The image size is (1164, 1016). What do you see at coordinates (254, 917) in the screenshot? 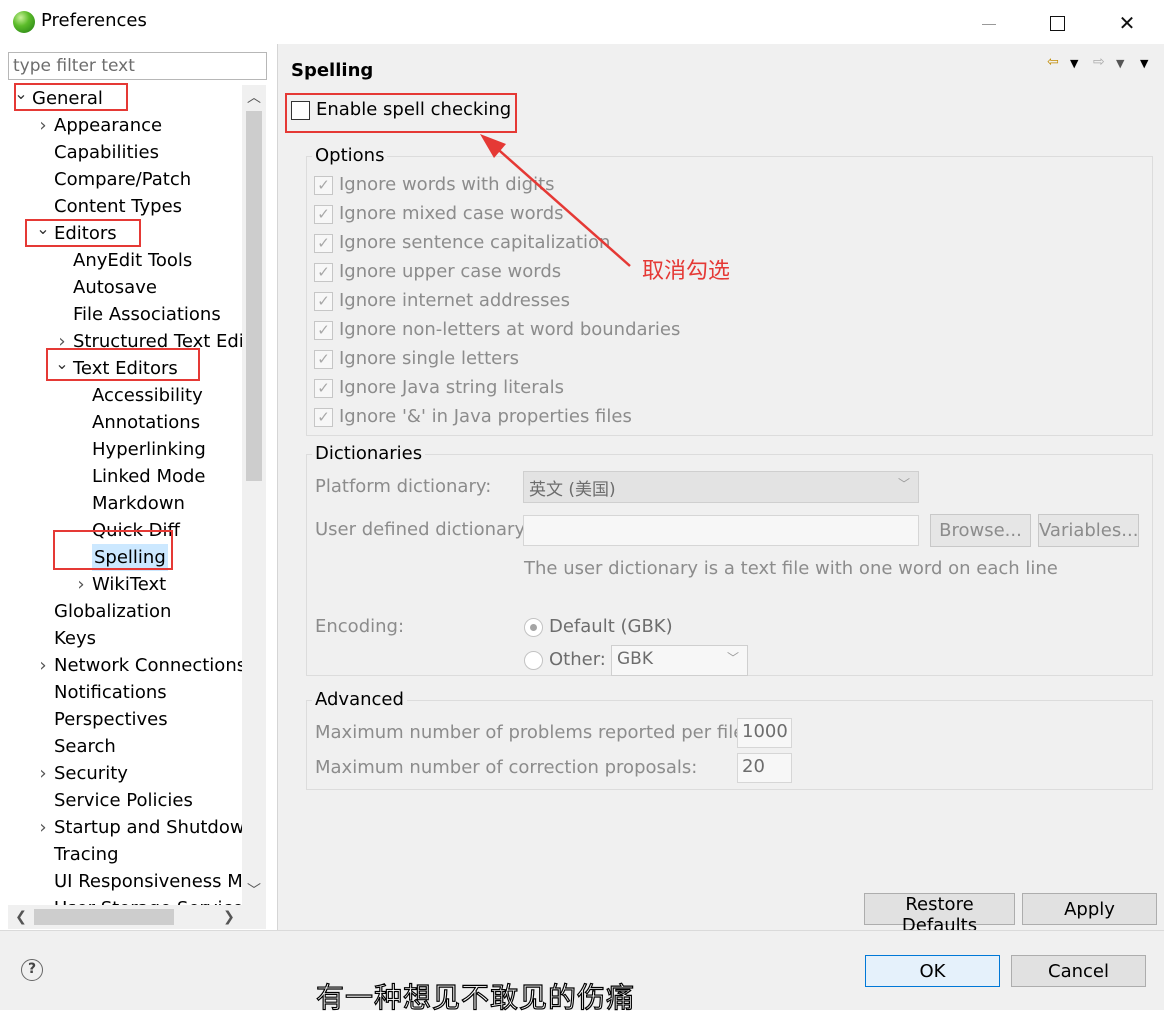
I see `scrollbar-corner` at bounding box center [254, 917].